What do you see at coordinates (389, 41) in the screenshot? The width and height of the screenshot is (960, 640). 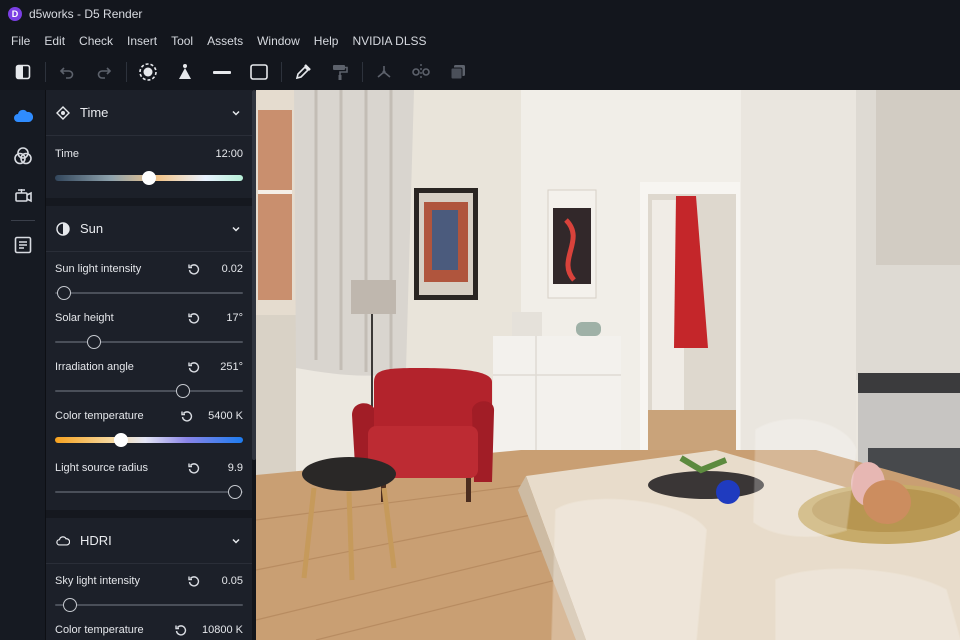 I see `menu-nvidia-dlss: NVIDIA DLSS` at bounding box center [389, 41].